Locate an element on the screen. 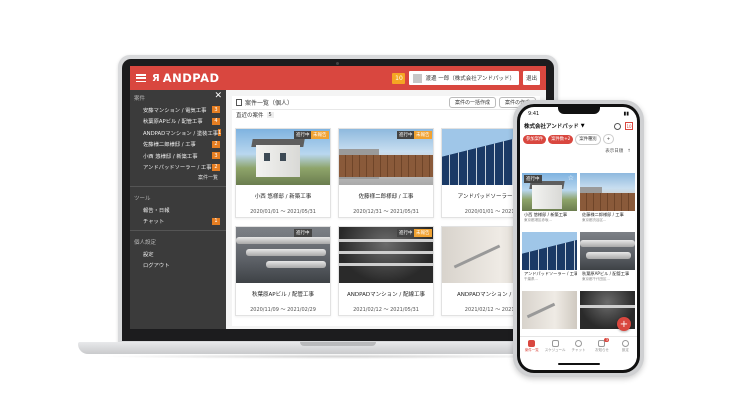 The height and width of the screenshot is (420, 746). project-name: 小西 悠様邸 / 新築工事 is located at coordinates (283, 197).